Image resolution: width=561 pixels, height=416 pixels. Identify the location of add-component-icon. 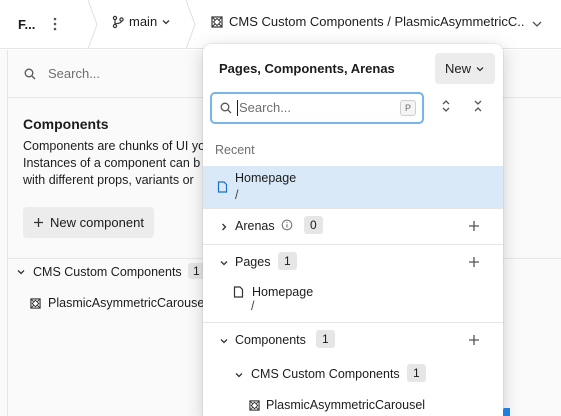
(474, 340).